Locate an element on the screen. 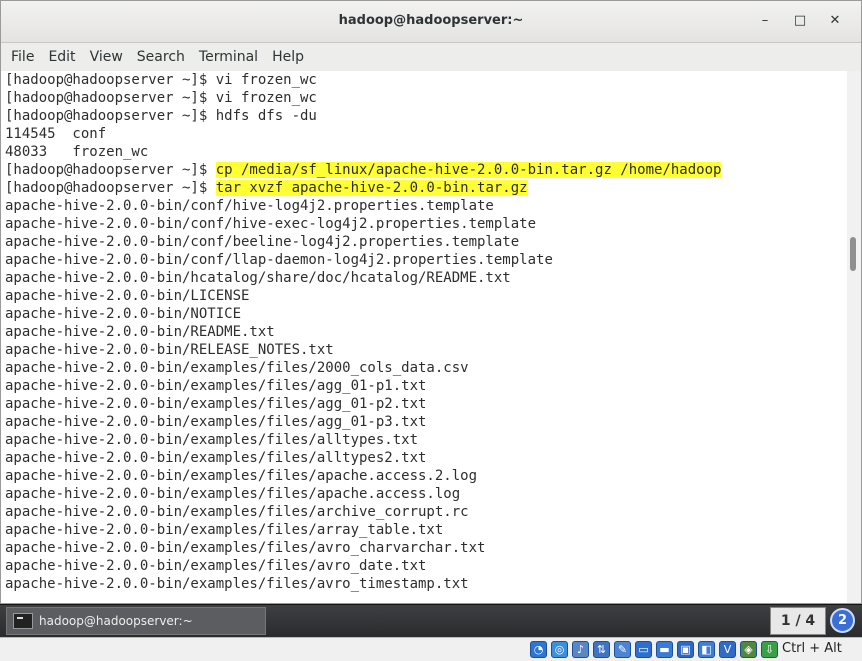 The height and width of the screenshot is (661, 862). menu-file: File is located at coordinates (22, 57).